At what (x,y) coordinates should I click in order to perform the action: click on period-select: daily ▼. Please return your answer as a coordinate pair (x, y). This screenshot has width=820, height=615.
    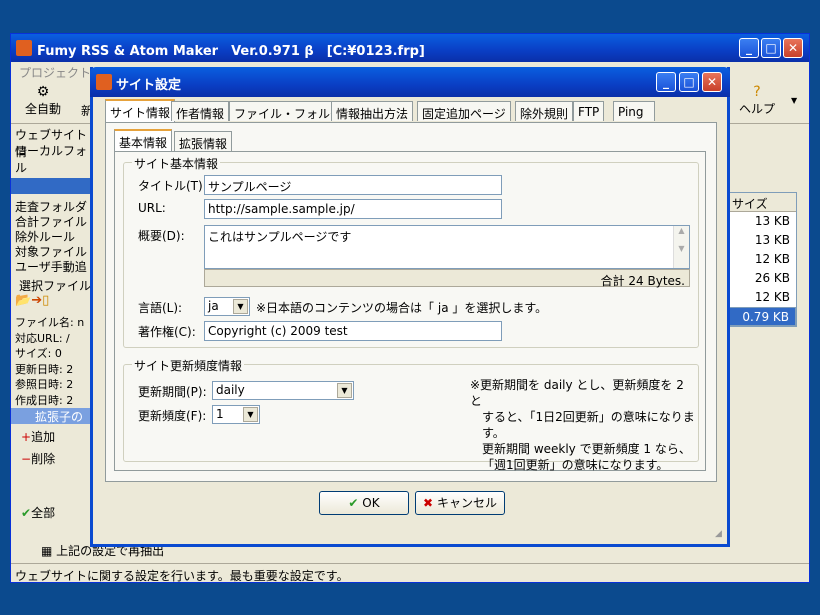
    Looking at the image, I should click on (283, 390).